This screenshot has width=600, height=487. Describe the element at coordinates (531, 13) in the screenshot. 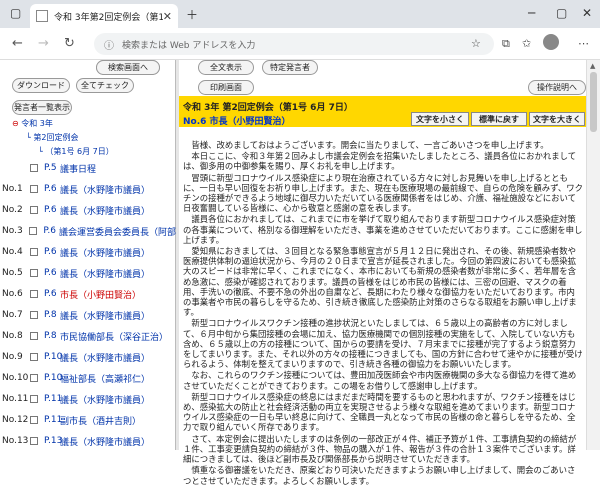

I see `minimize-icon: ─` at that location.